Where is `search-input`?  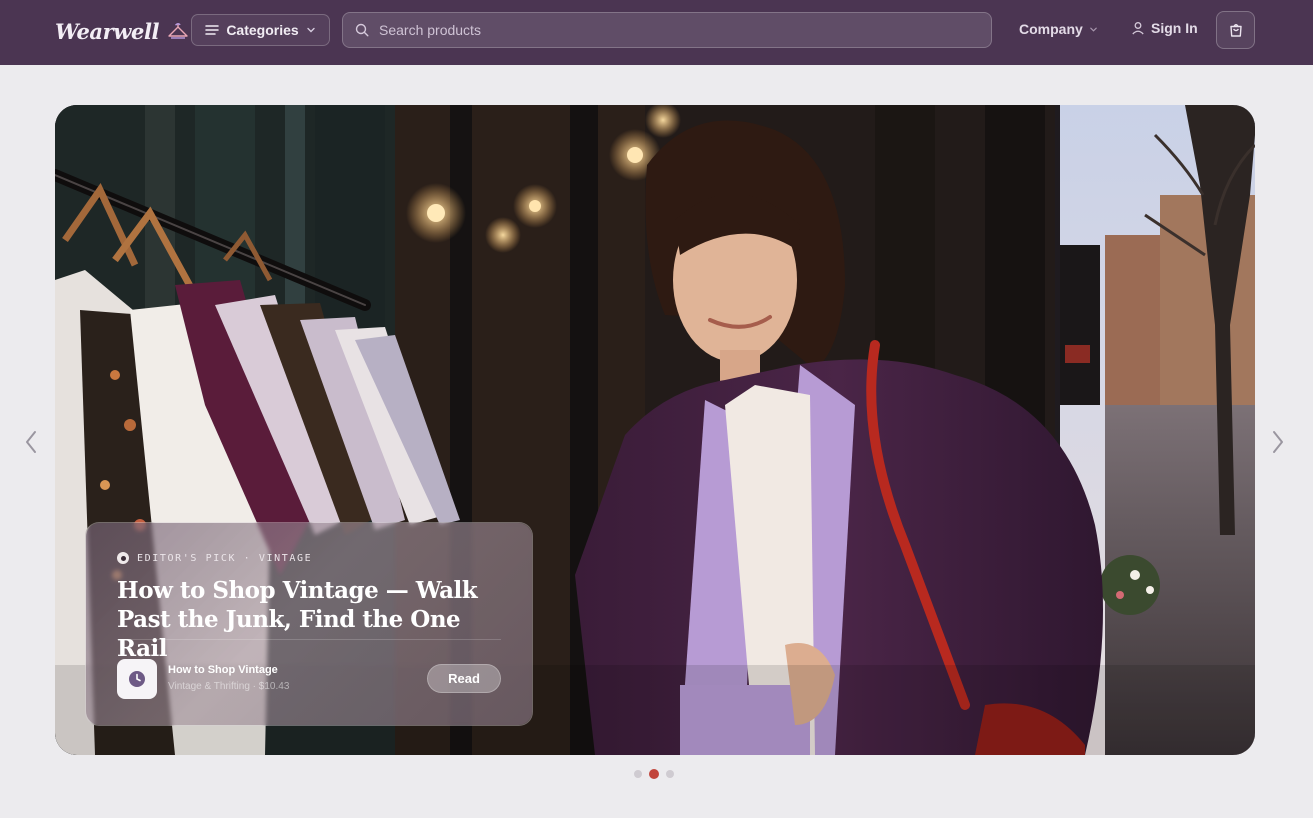 search-input is located at coordinates (674, 30).